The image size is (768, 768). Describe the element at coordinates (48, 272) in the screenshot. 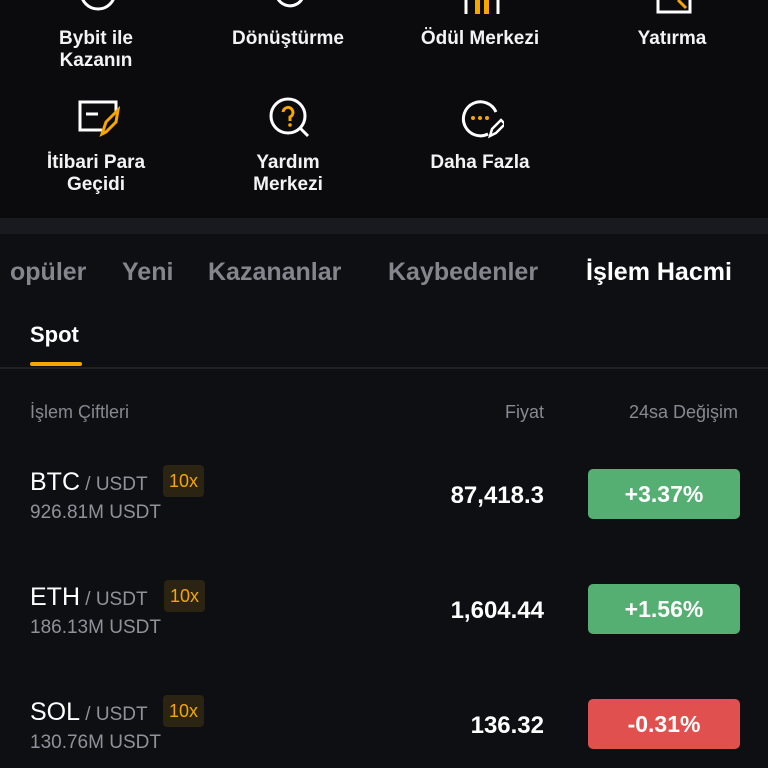

I see `tab-popular: opüler` at that location.